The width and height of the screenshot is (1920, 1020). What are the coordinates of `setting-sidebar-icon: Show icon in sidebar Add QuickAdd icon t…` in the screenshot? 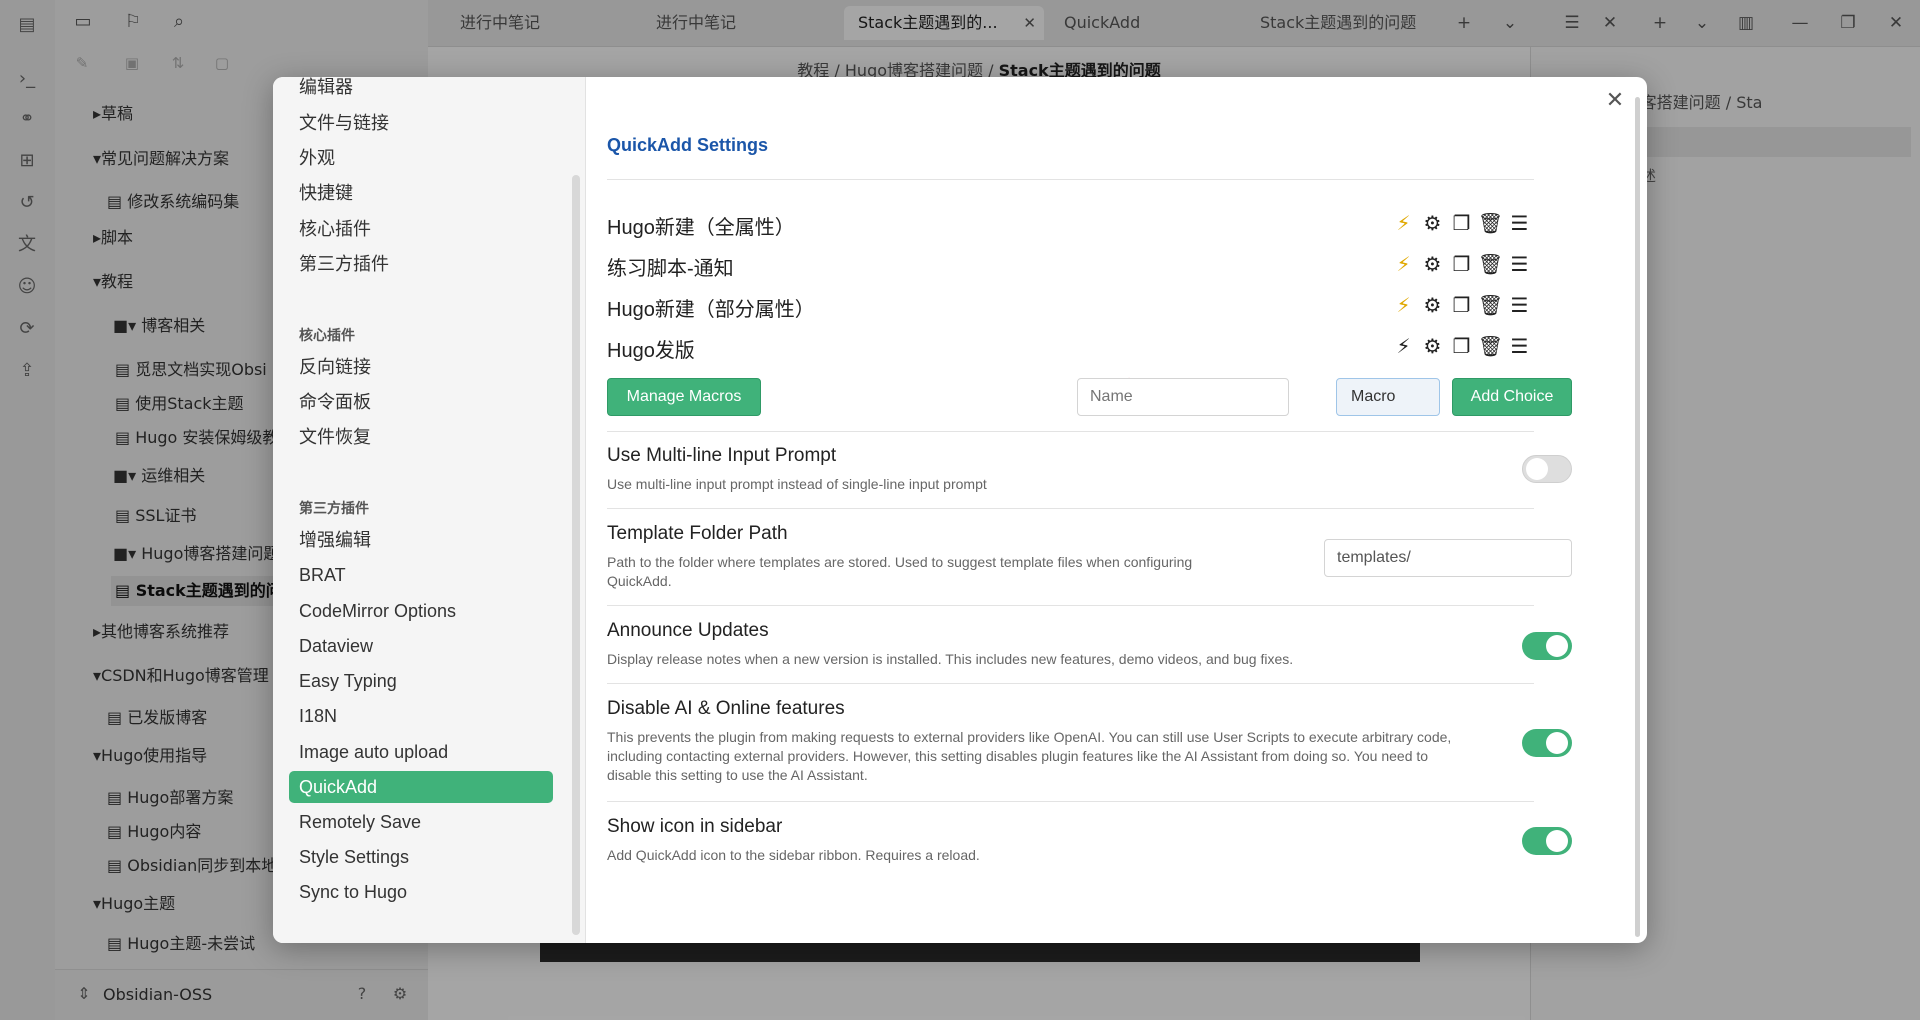 It's located at (1070, 840).